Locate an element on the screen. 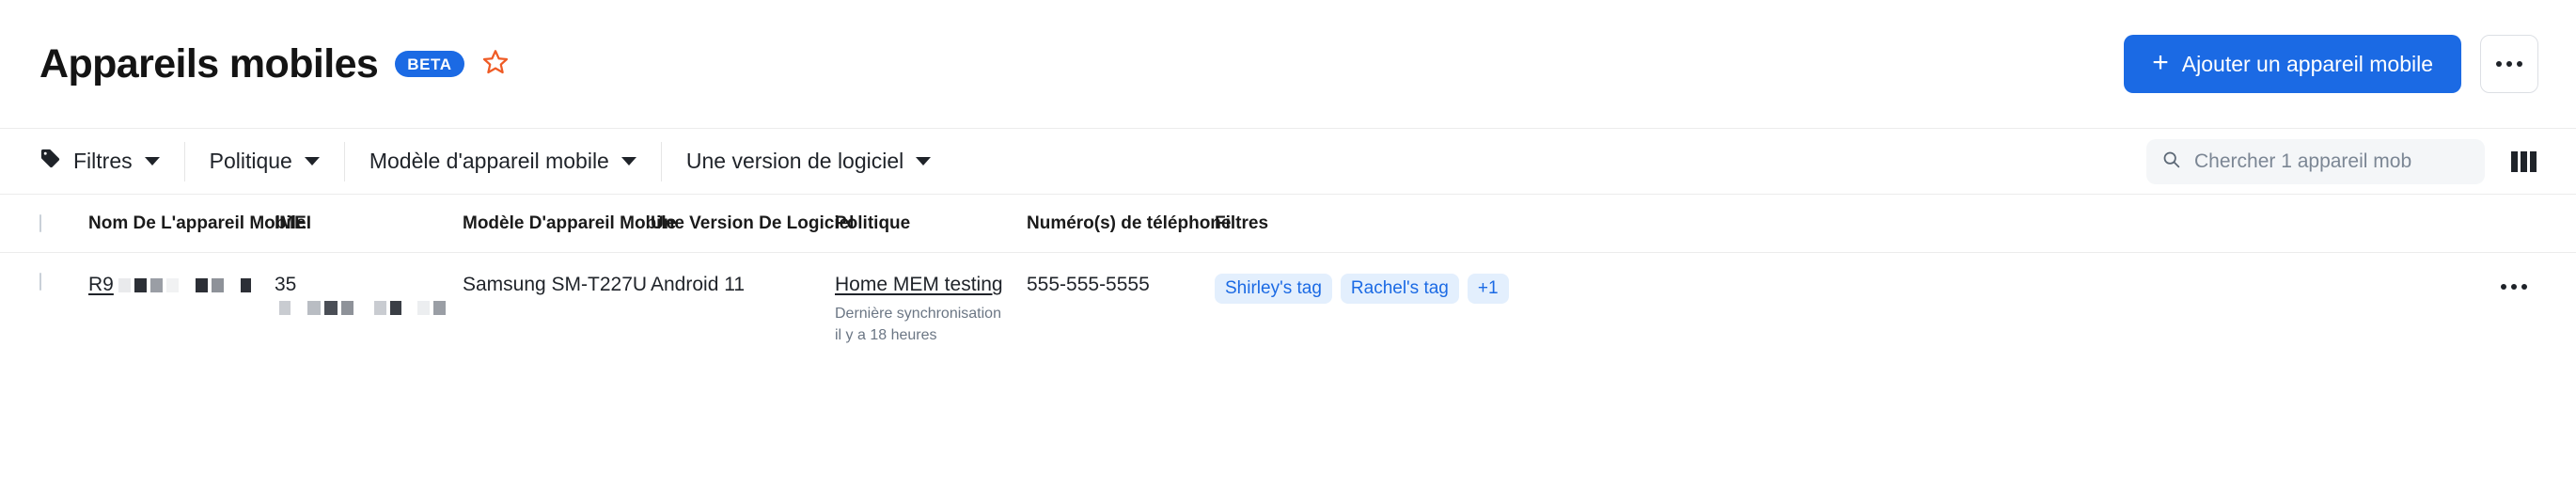 This screenshot has height=504, width=2576. filter-button-version-logiciel: Une version de logiciel is located at coordinates (809, 161).